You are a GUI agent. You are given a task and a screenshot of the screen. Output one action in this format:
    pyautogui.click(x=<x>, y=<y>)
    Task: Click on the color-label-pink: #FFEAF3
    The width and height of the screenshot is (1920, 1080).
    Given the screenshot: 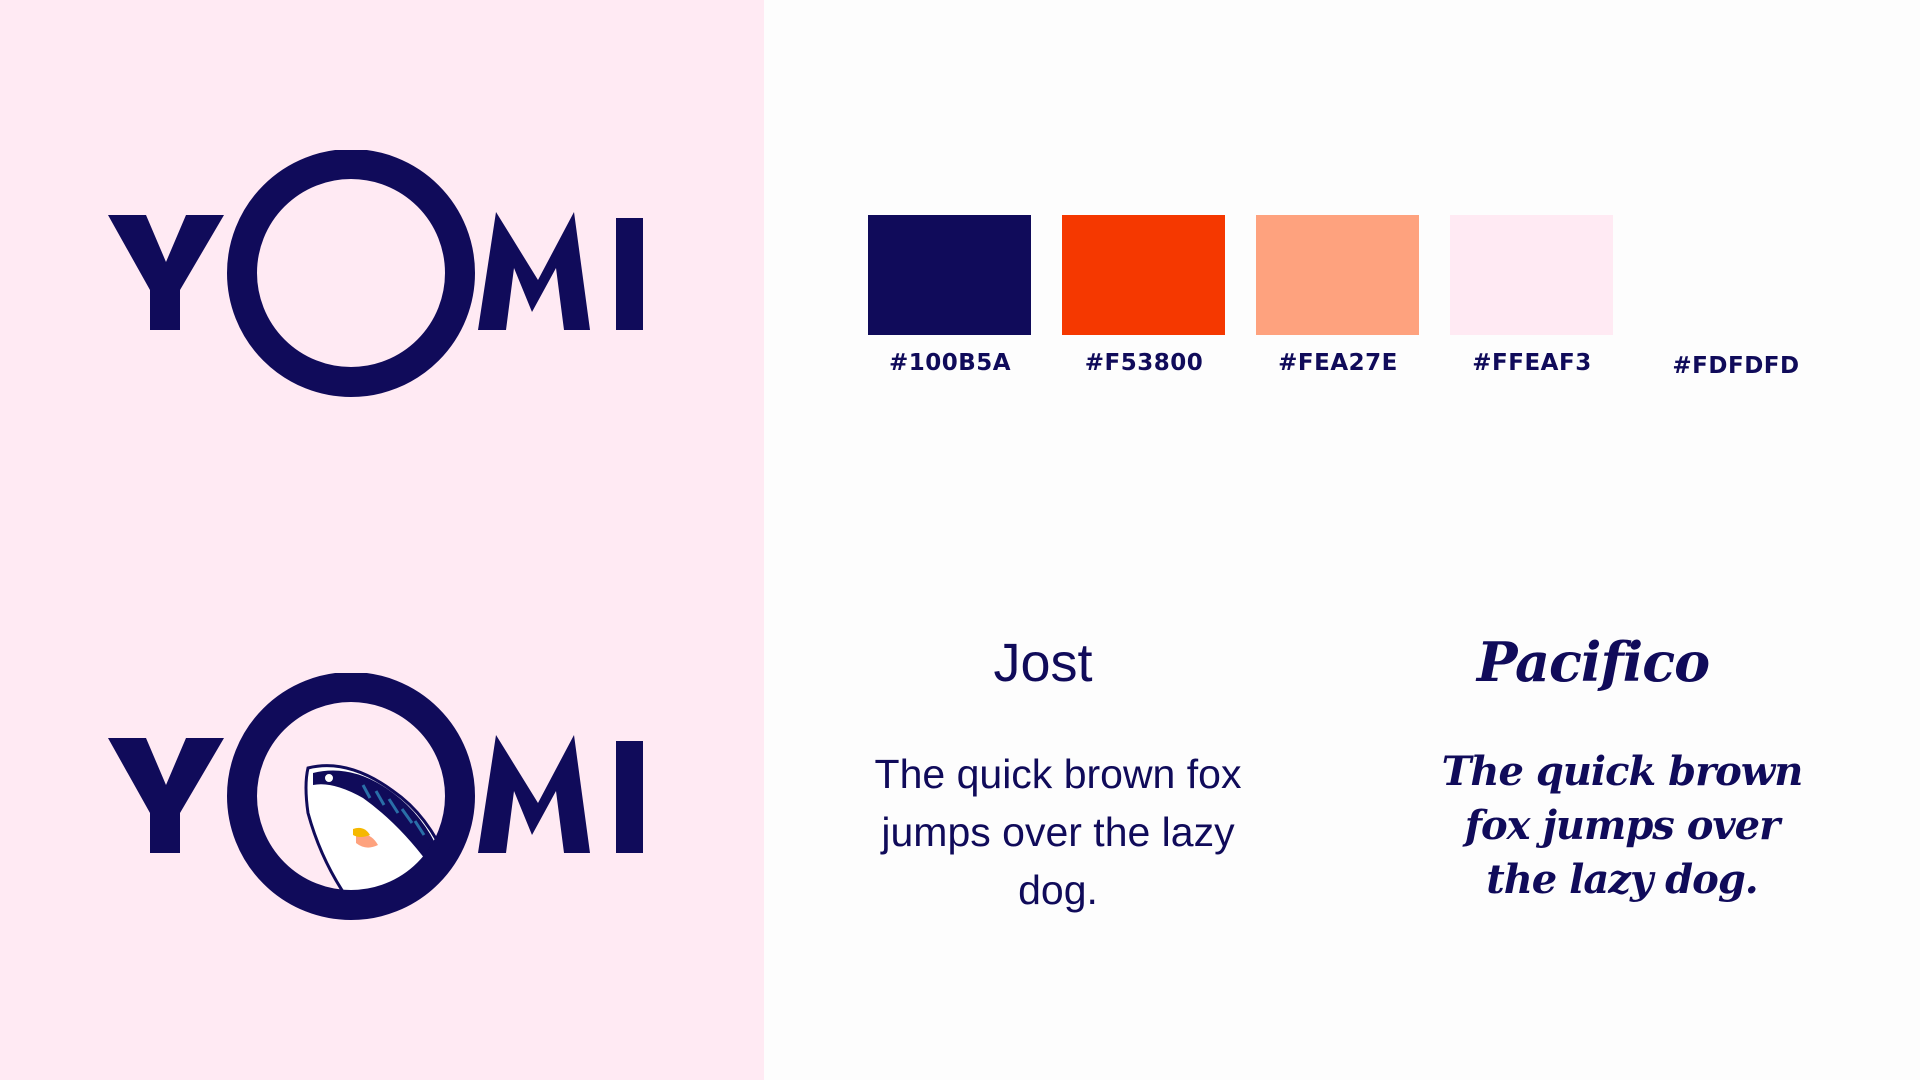 What is the action you would take?
    pyautogui.click(x=1532, y=363)
    